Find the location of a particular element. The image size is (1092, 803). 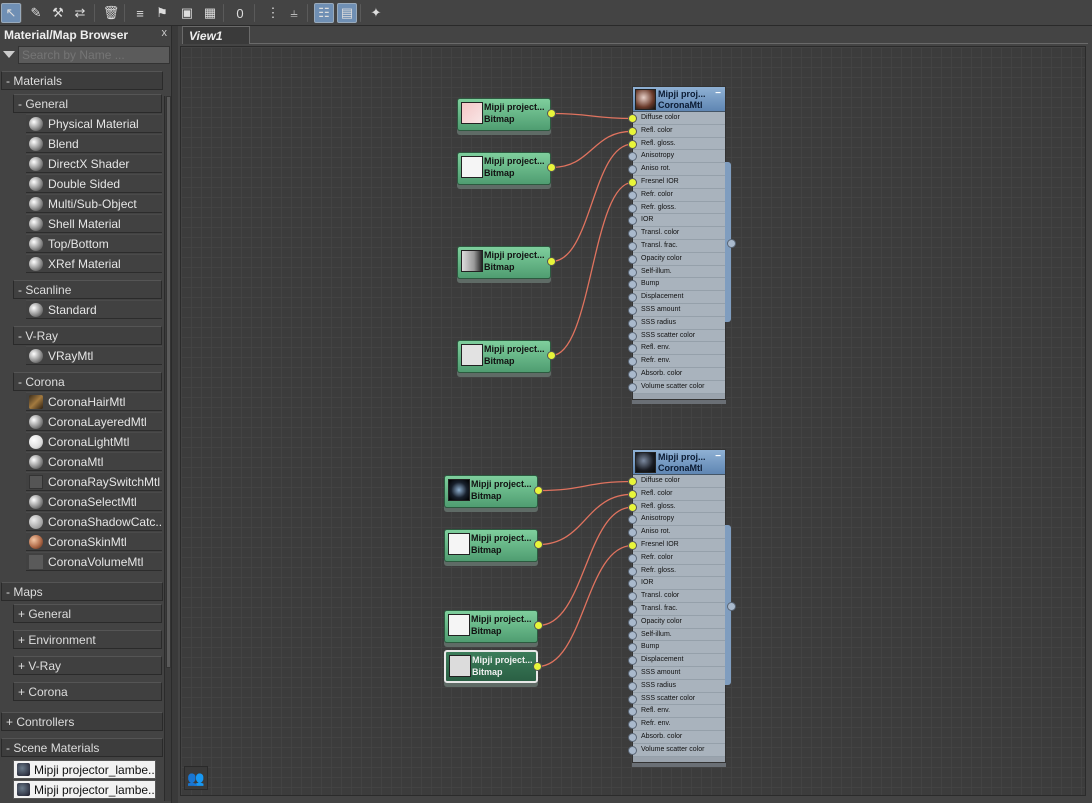

browser-scrollbar is located at coordinates (167, 448).